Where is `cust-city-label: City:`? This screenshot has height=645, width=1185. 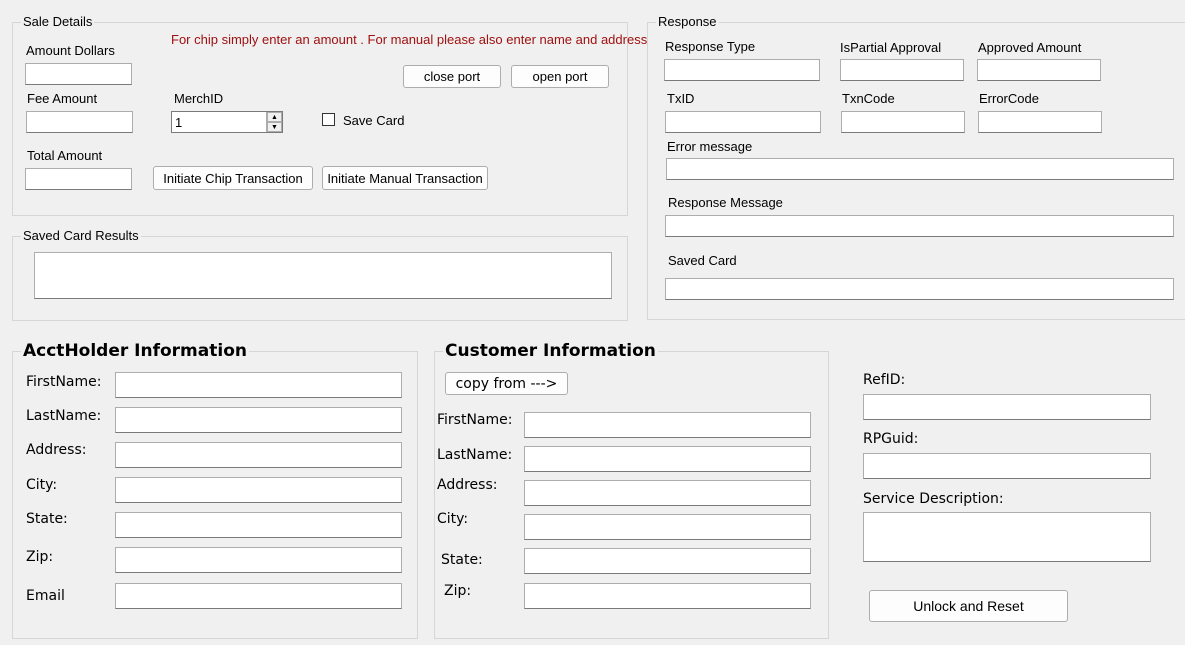
cust-city-label: City: is located at coordinates (453, 519).